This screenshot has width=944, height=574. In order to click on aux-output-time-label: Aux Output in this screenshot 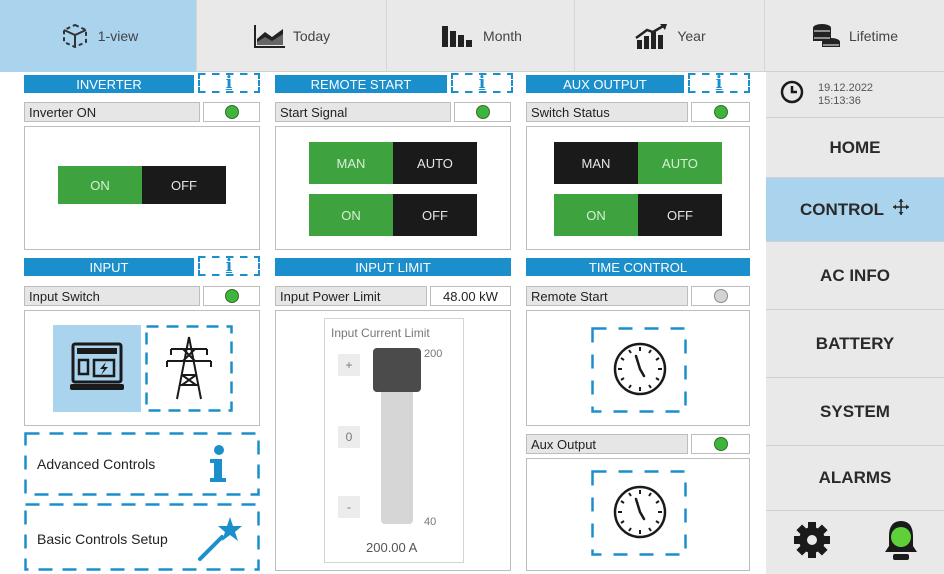, I will do `click(607, 444)`.